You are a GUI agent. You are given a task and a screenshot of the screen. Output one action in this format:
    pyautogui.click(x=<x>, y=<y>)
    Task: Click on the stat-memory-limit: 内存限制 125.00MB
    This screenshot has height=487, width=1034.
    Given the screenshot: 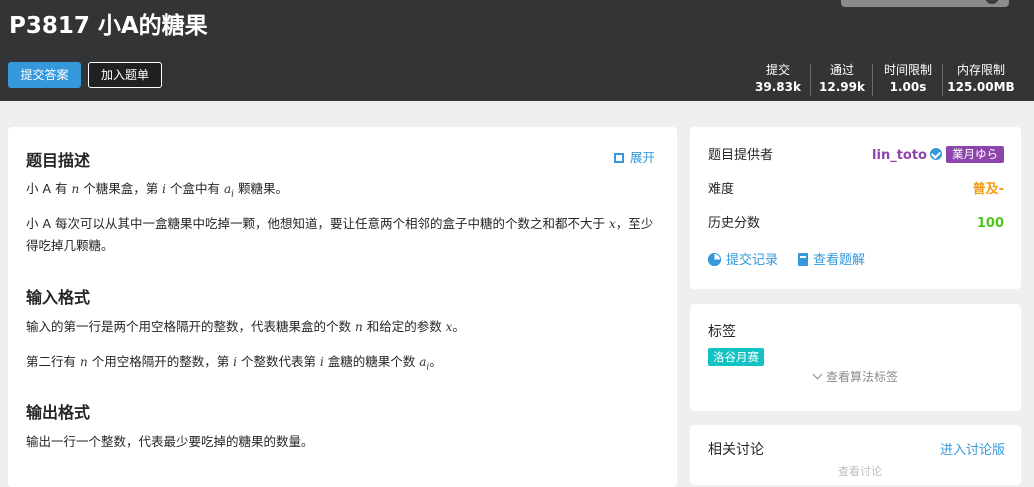 What is the action you would take?
    pyautogui.click(x=981, y=78)
    